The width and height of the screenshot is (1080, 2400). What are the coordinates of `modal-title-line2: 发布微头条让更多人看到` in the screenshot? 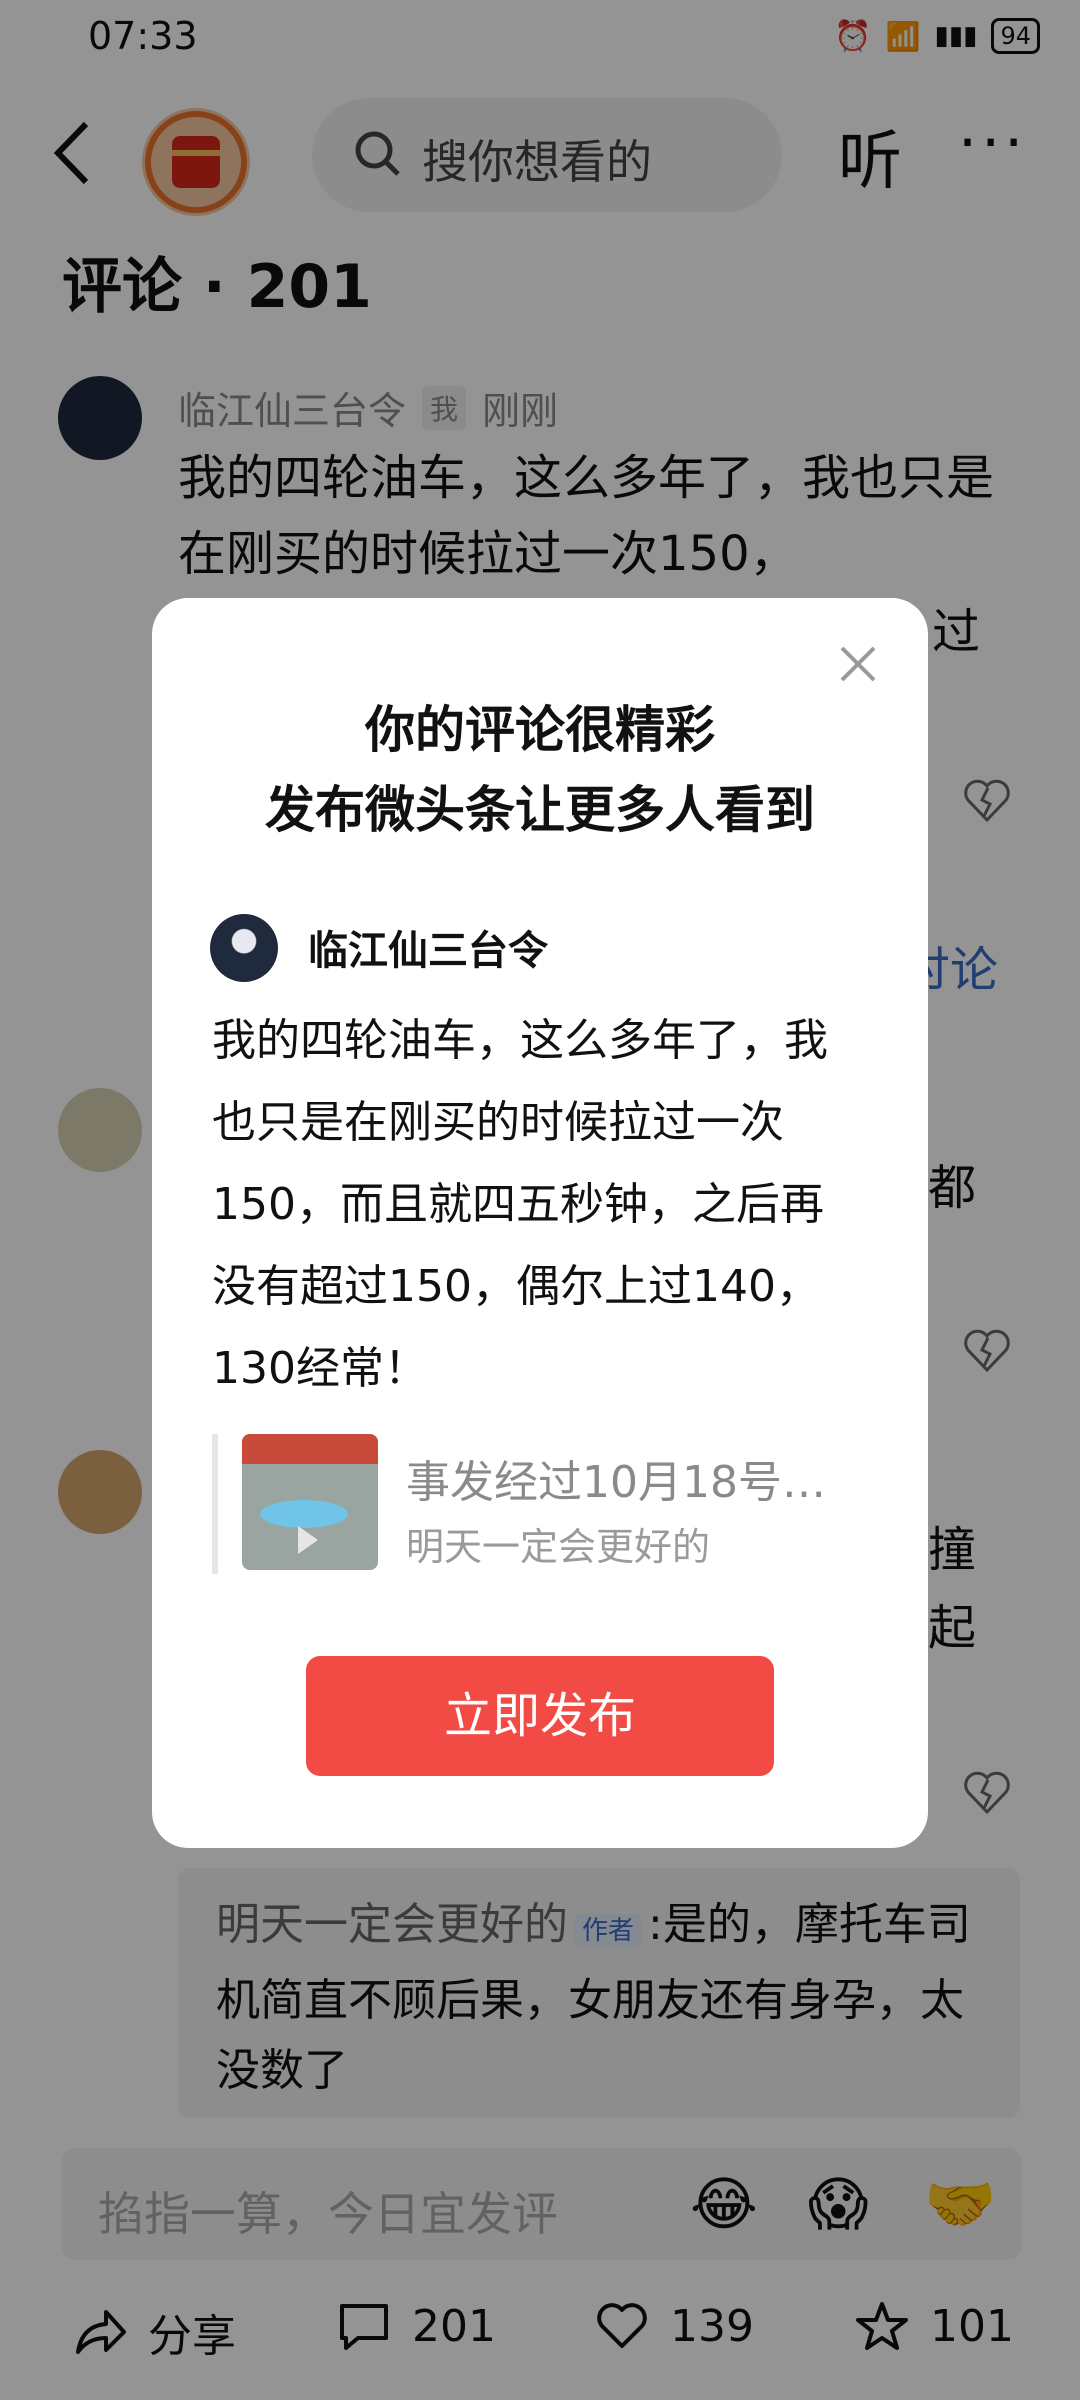 It's located at (540, 810).